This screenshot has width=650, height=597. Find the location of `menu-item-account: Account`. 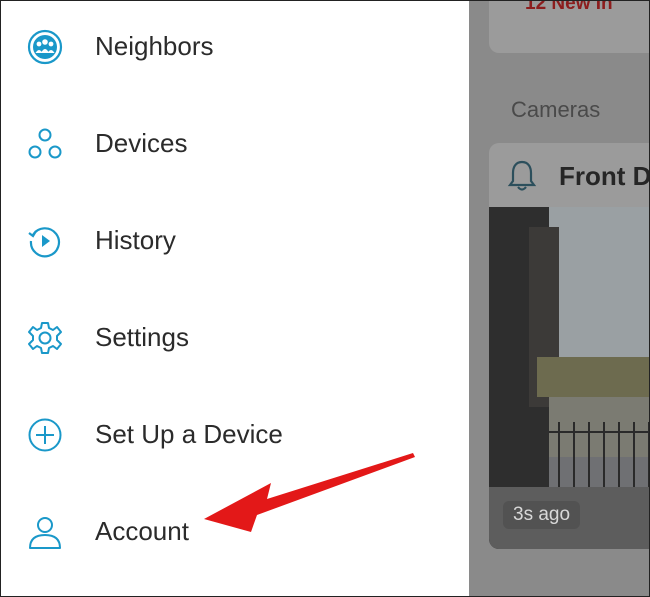

menu-item-account: Account is located at coordinates (235, 532).